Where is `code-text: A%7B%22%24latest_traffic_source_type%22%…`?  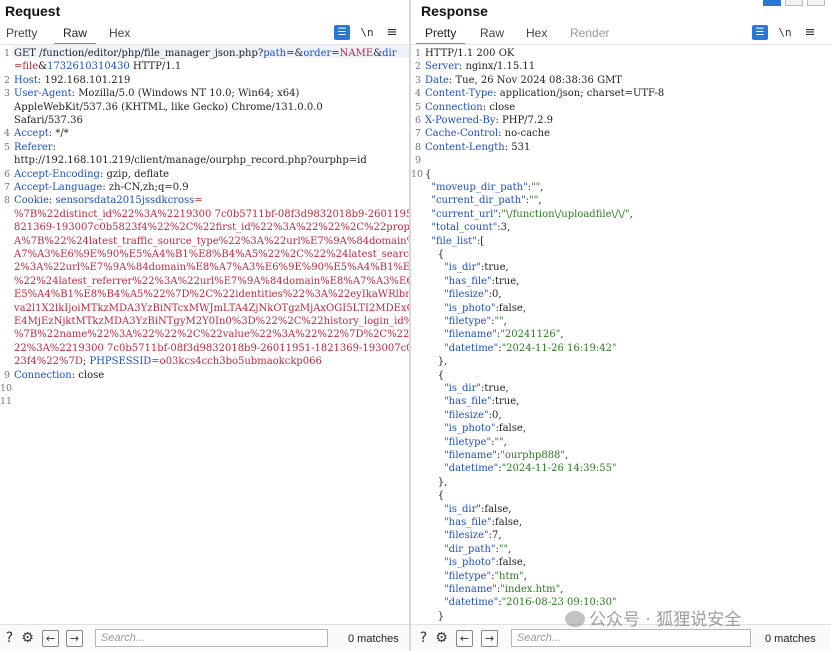
code-text: A%7B%22%24latest_traffic_source_type%22%… is located at coordinates (211, 241).